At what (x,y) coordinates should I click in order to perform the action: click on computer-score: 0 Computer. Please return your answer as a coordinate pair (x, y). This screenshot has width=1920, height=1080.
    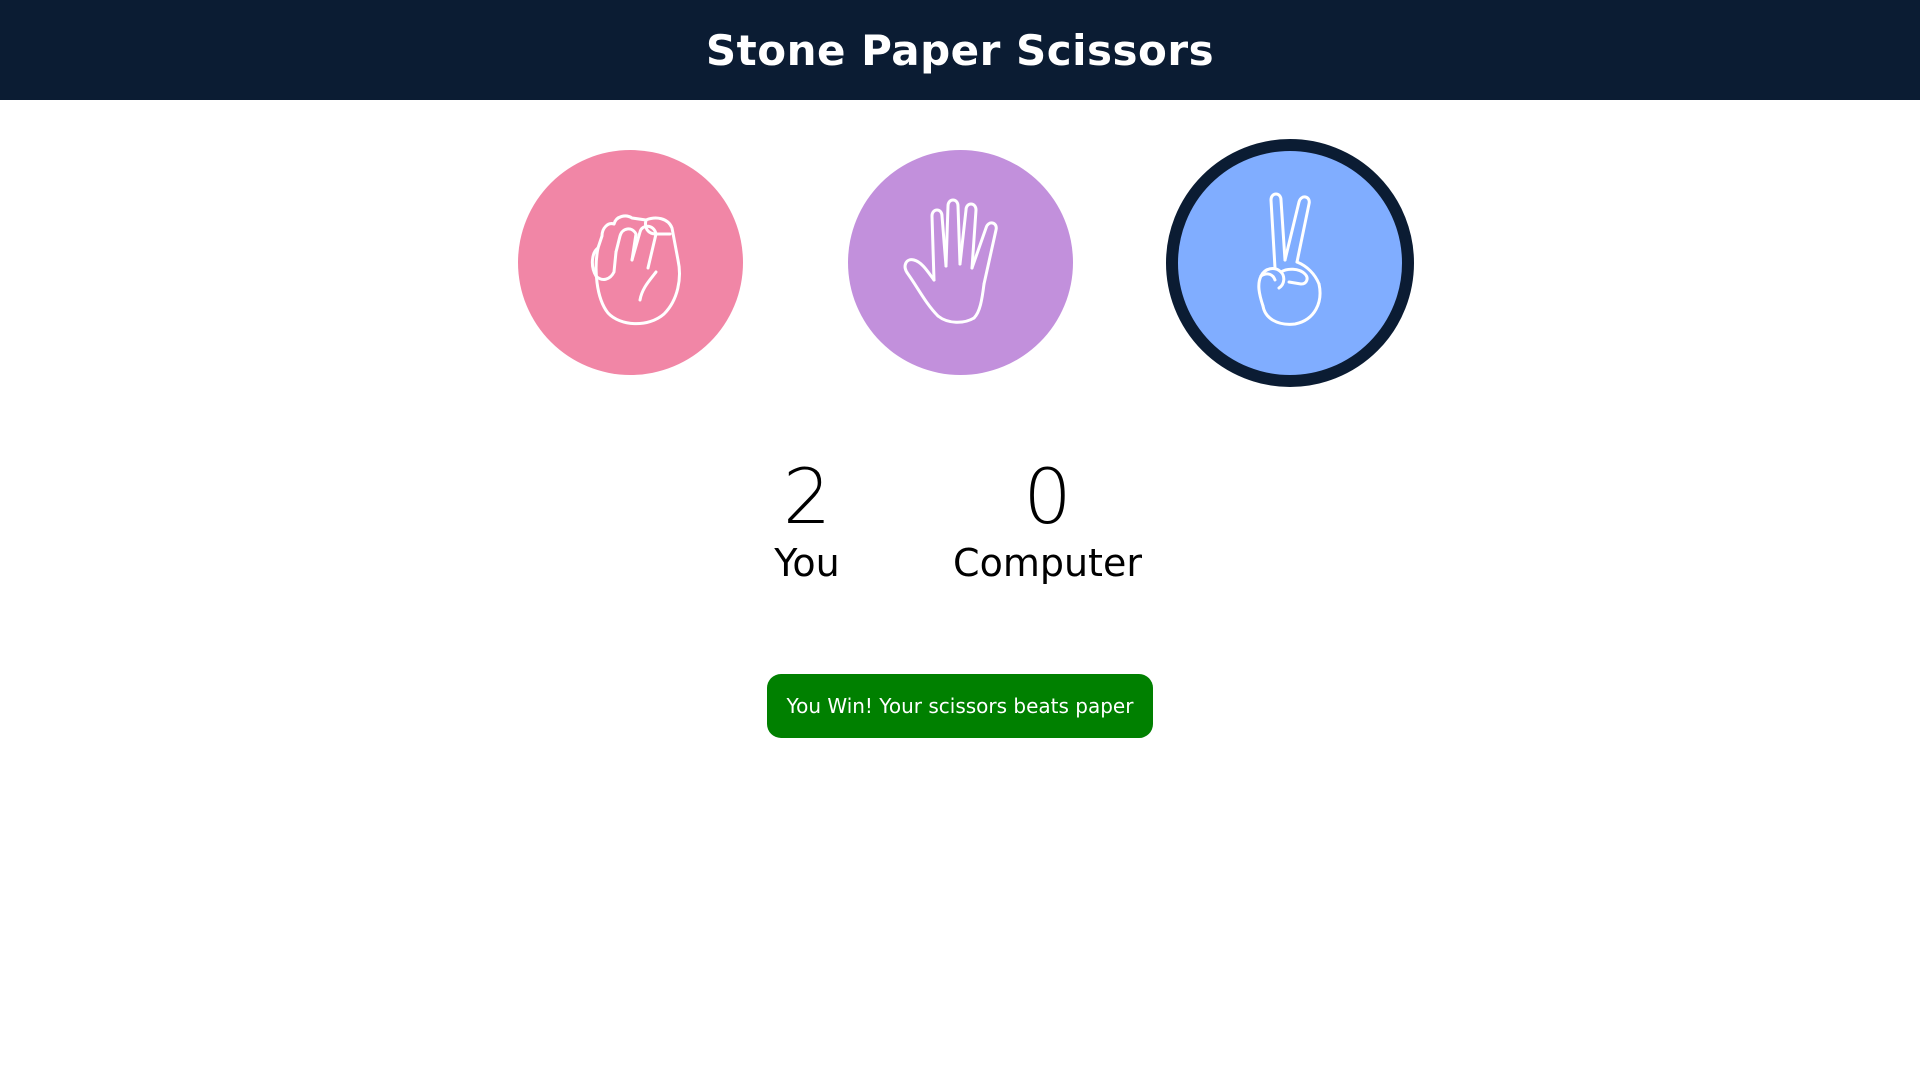
    Looking at the image, I should click on (1047, 521).